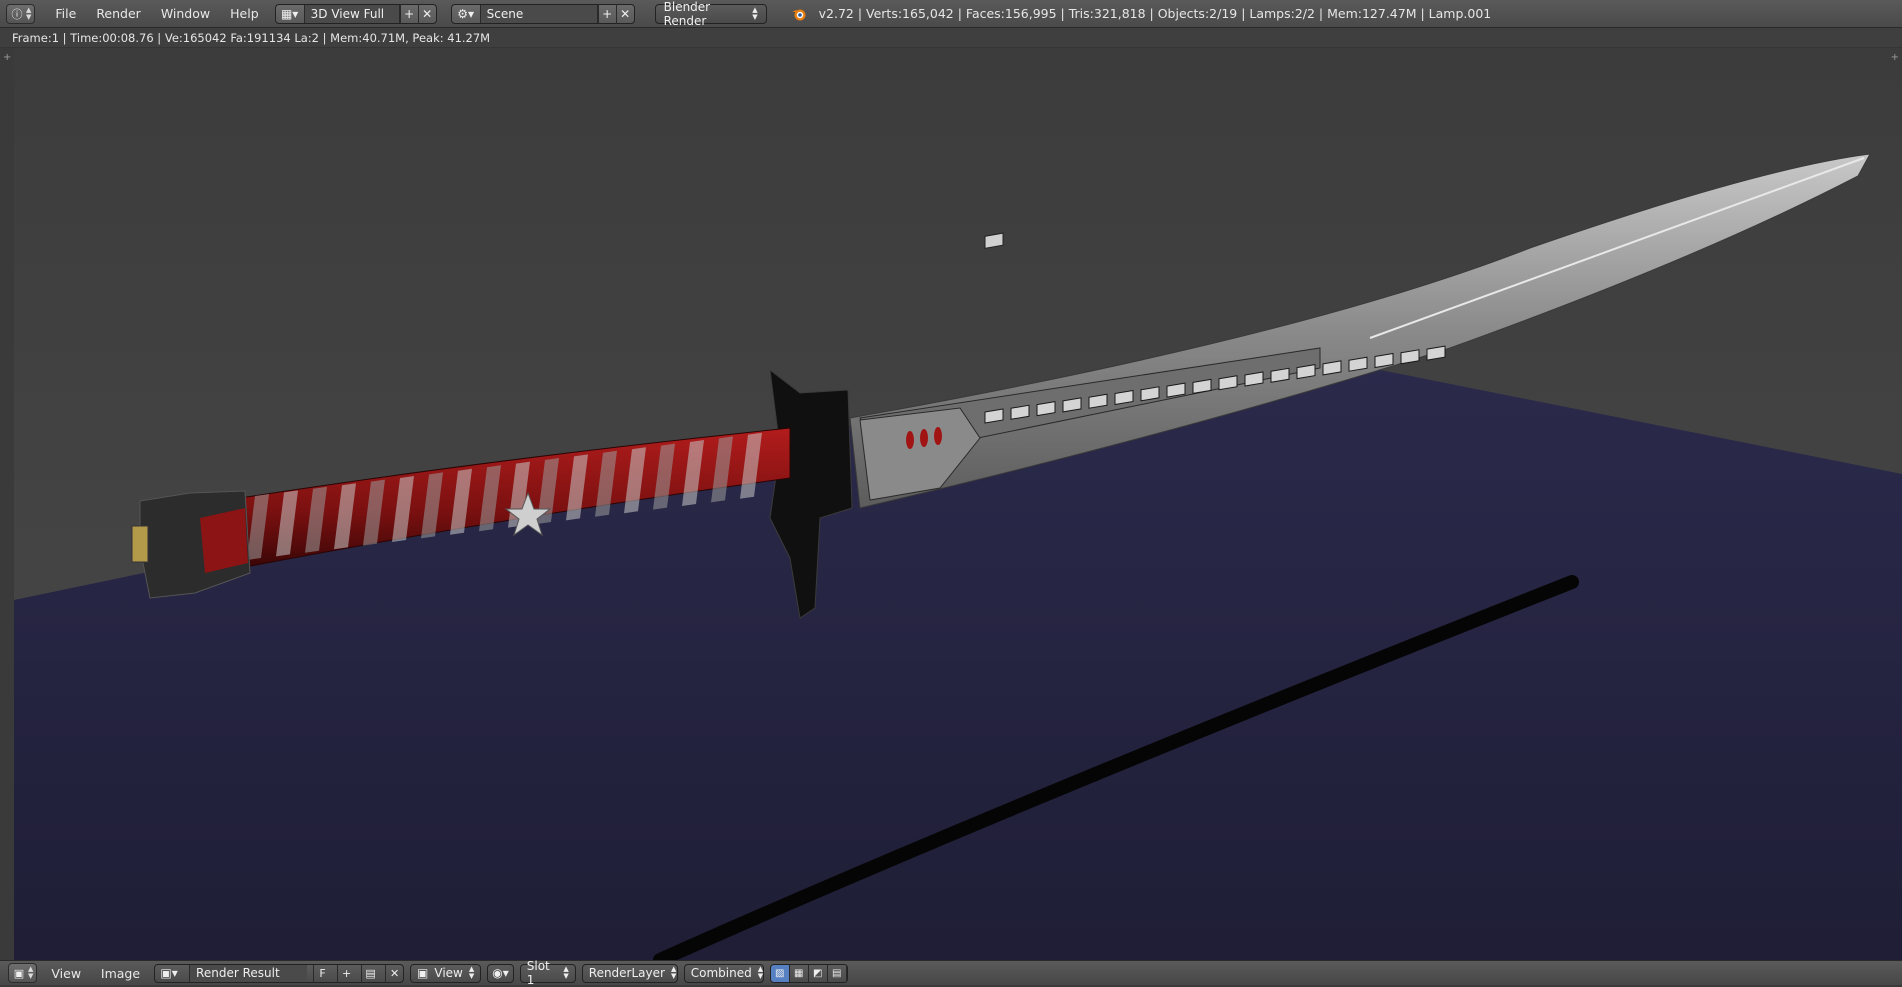  I want to click on new-image-button: +, so click(346, 973).